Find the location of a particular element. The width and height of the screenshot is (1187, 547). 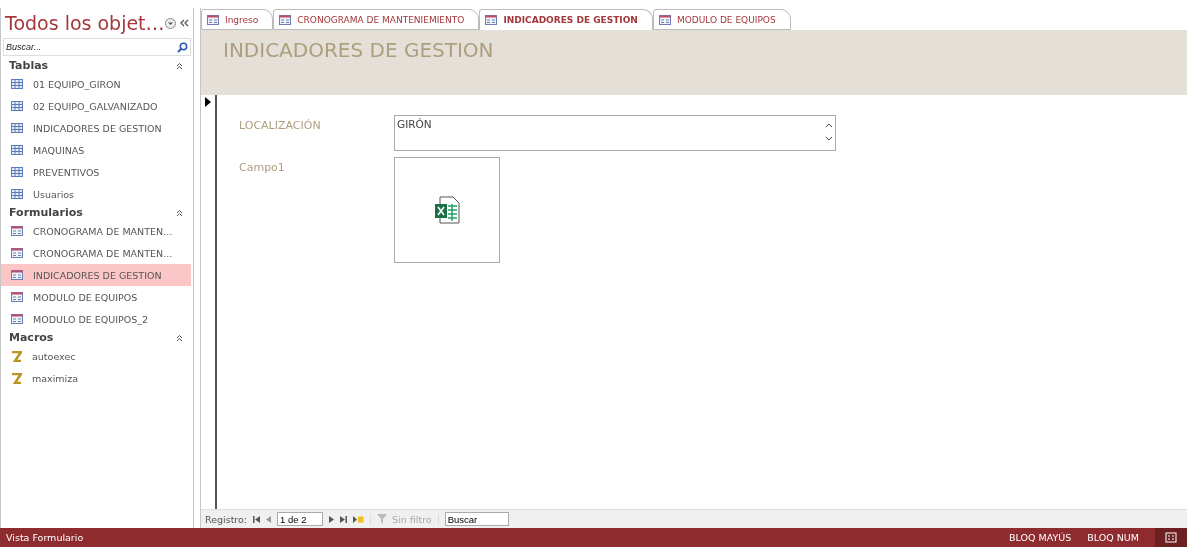

nav-item: MODULO DE EQUIPOS_2 is located at coordinates (96, 319).